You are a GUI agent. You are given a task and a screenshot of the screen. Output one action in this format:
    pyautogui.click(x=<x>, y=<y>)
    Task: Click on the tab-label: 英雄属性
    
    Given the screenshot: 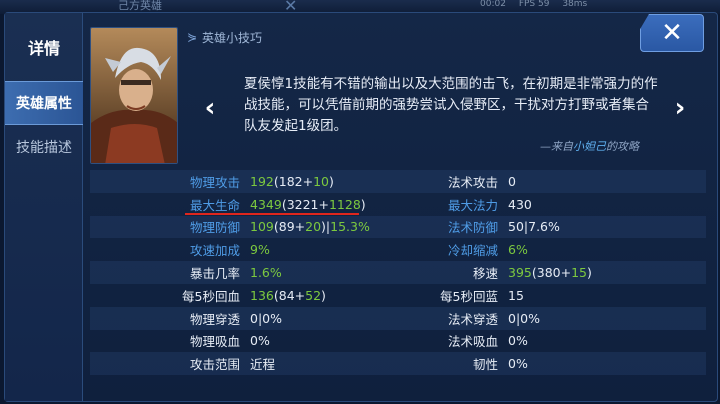 What is the action you would take?
    pyautogui.click(x=44, y=104)
    